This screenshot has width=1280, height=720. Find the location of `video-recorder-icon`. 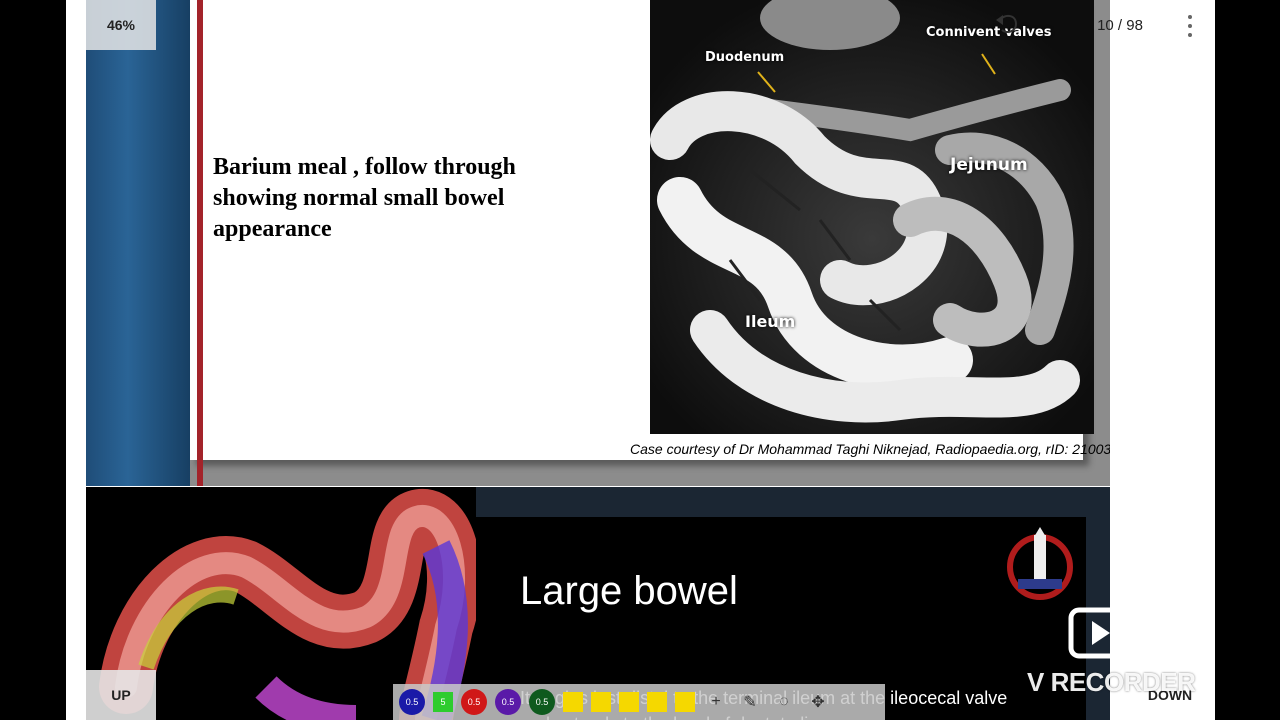

video-recorder-icon is located at coordinates (1109, 633).